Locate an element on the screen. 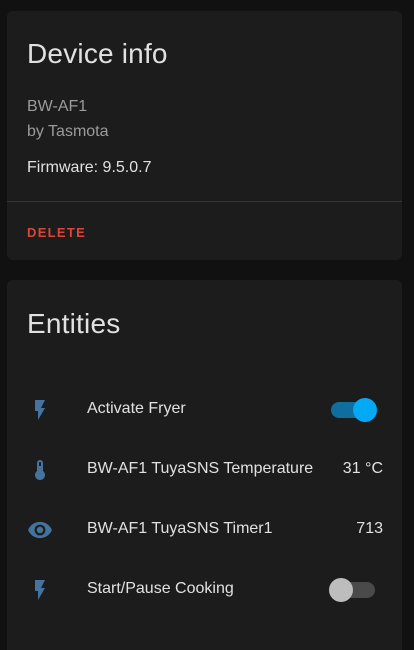 This screenshot has height=650, width=414. device-info-title: Device info is located at coordinates (97, 53).